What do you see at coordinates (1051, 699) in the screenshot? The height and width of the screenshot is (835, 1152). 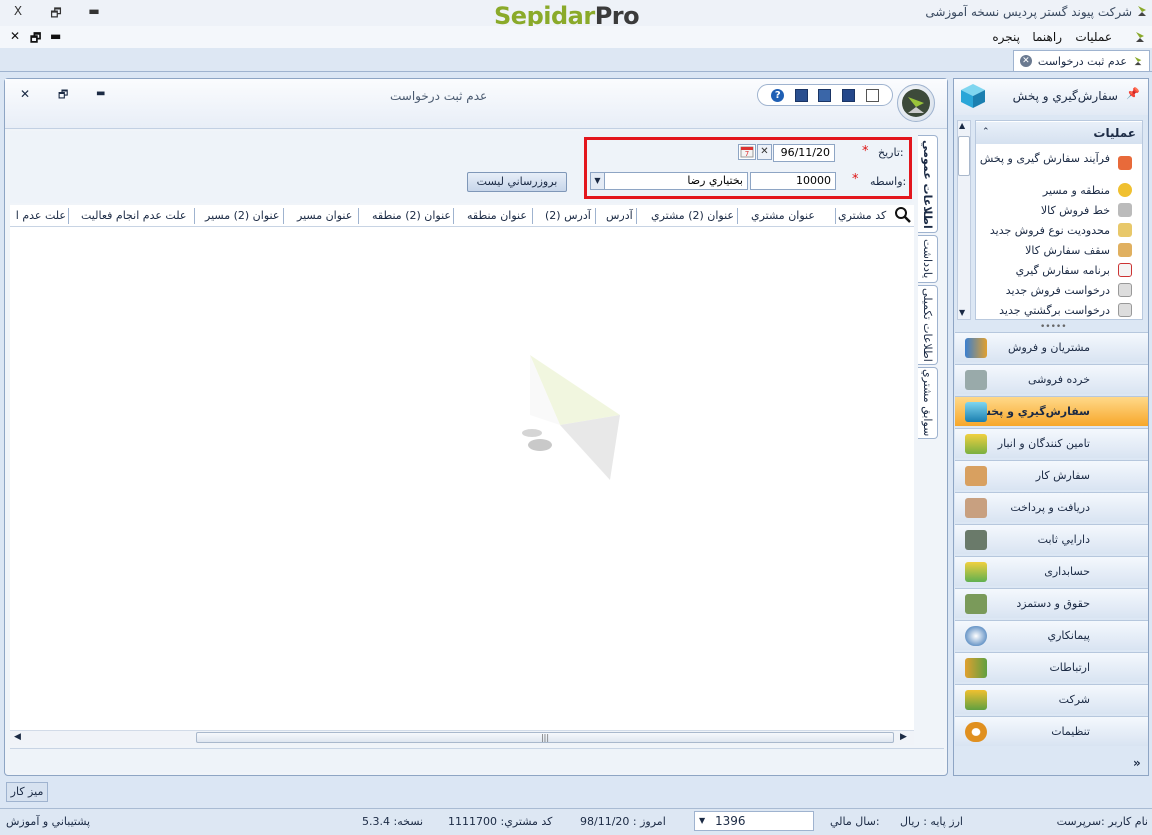 I see `nav-company: شرکت` at bounding box center [1051, 699].